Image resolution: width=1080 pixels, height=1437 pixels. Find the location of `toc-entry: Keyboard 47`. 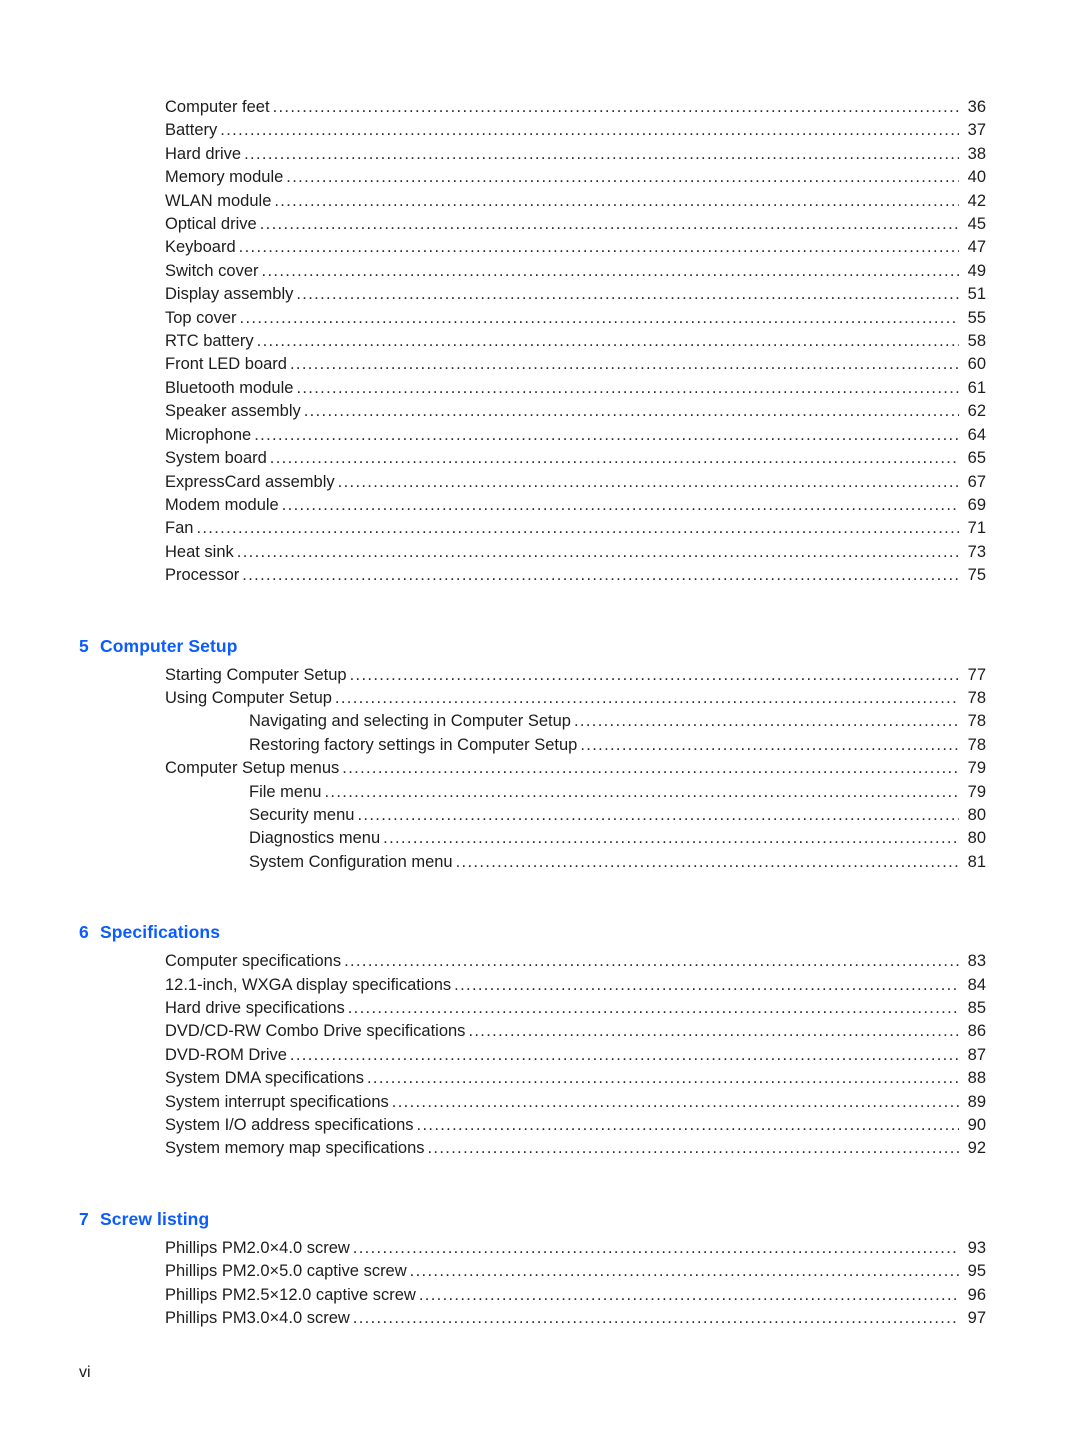

toc-entry: Keyboard 47 is located at coordinates (540, 247).